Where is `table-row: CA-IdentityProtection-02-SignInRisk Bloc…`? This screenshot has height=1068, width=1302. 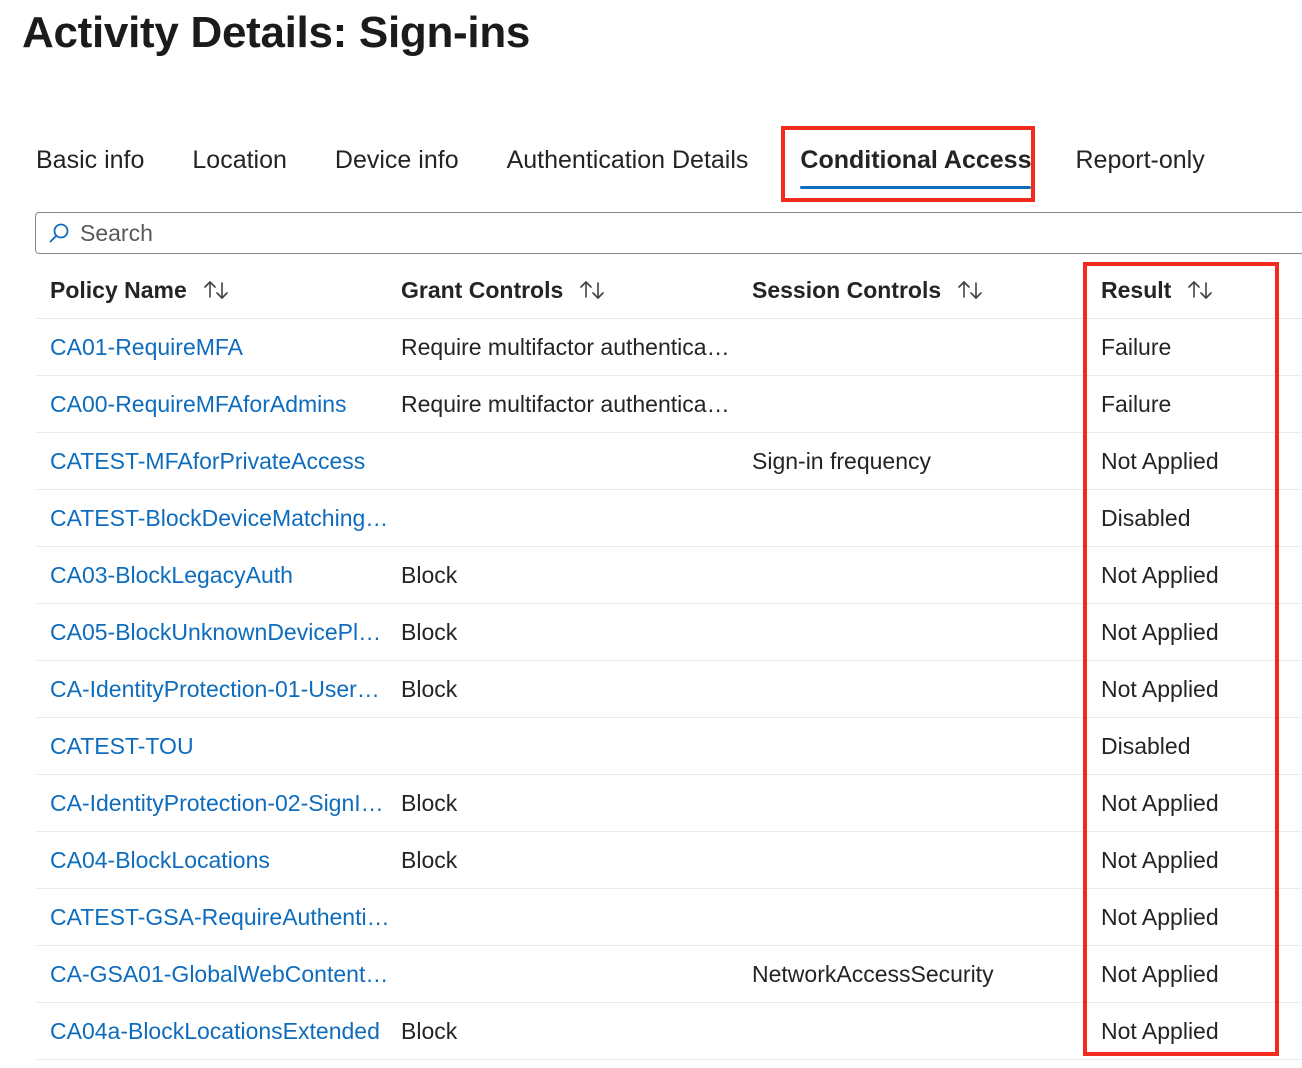
table-row: CA-IdentityProtection-02-SignInRisk Bloc… is located at coordinates (669, 803).